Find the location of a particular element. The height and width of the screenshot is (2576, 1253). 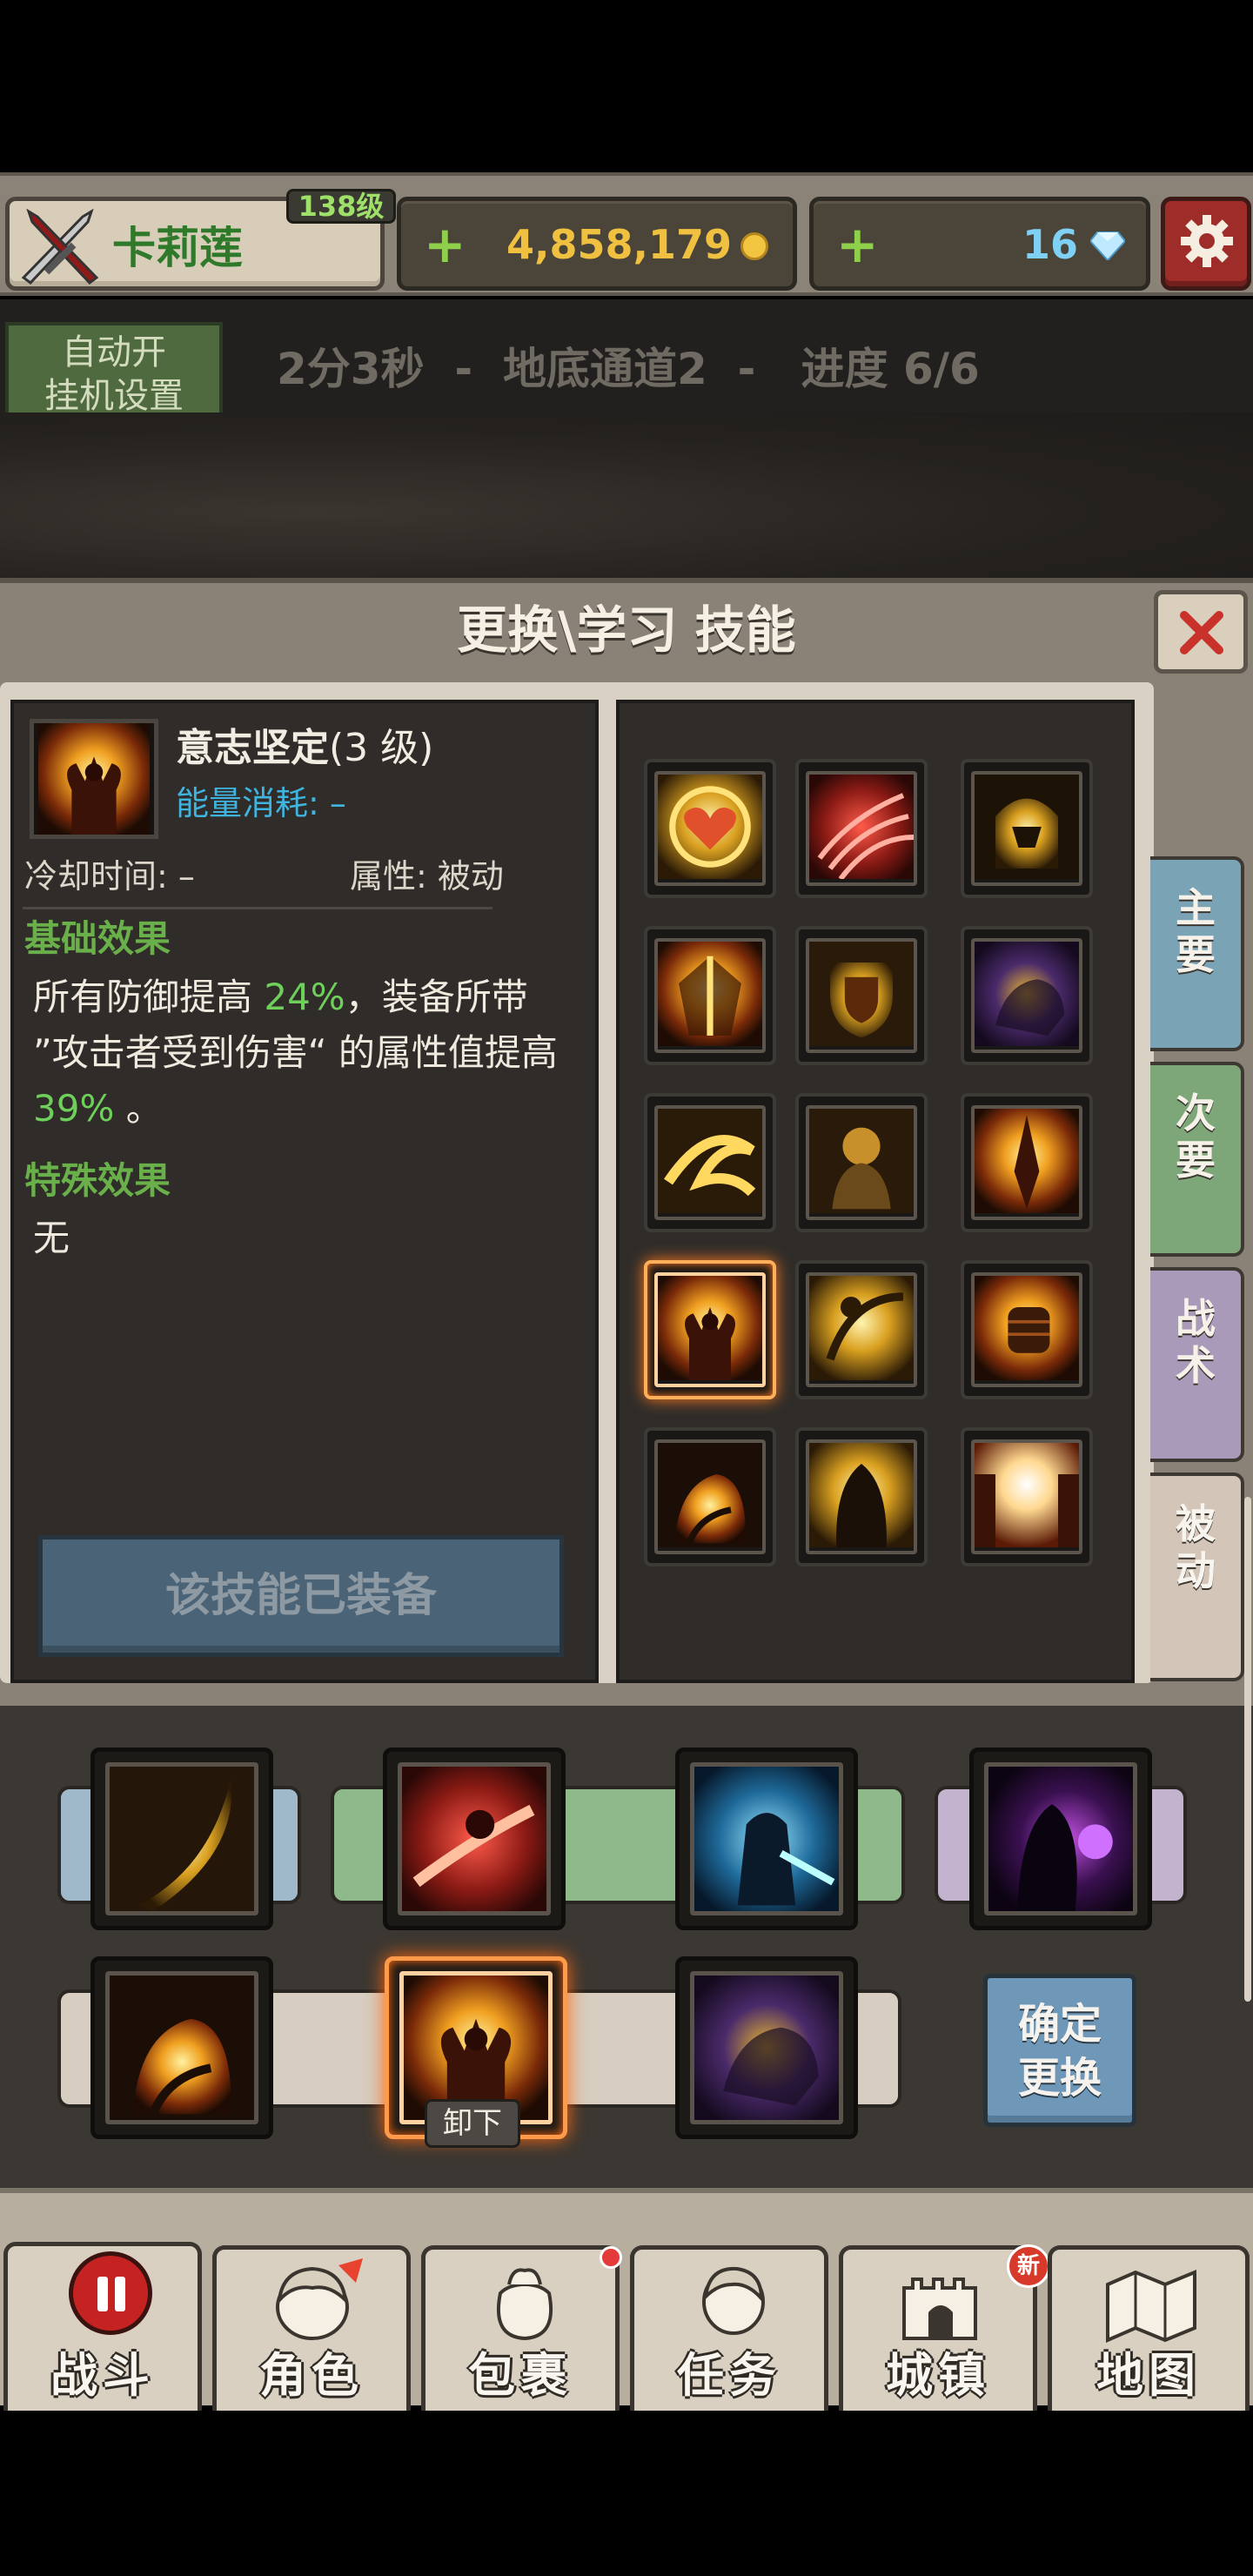

gold-chip: + 4,858,179 is located at coordinates (597, 244).